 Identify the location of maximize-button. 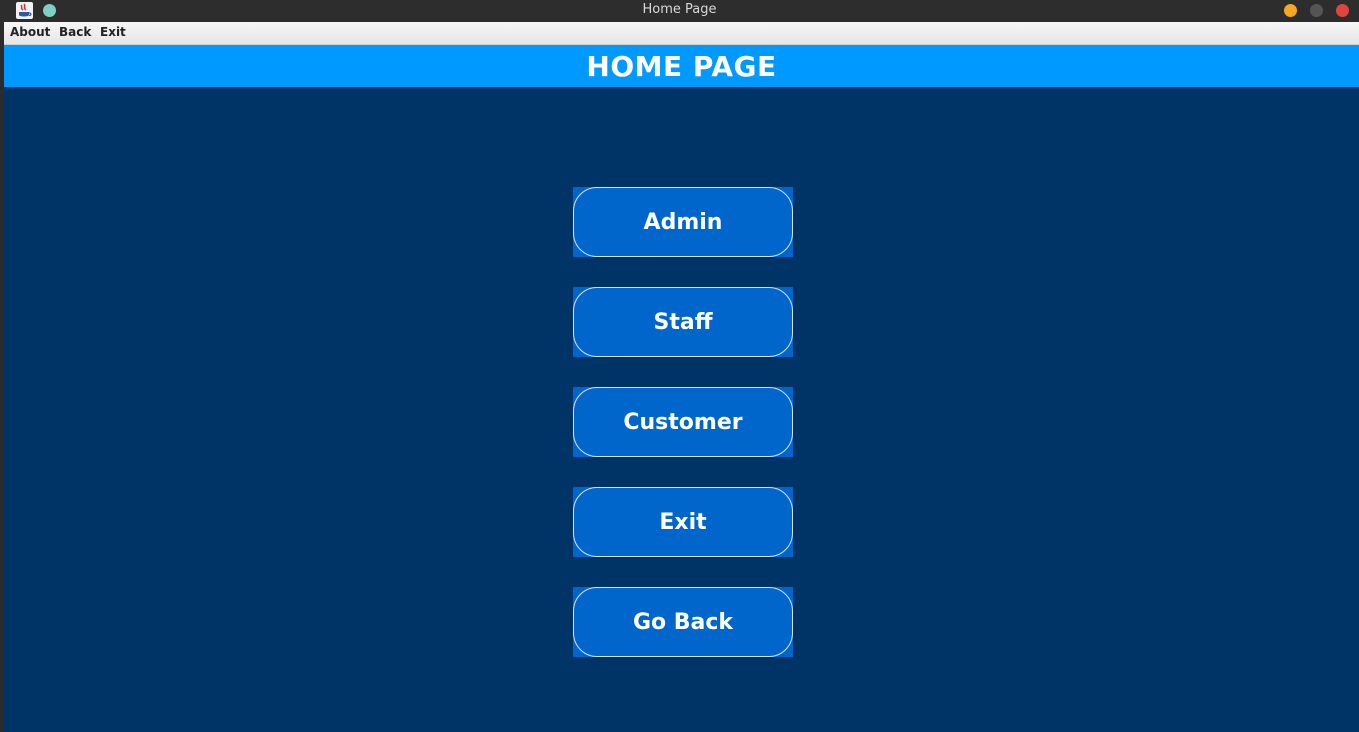
(1316, 10).